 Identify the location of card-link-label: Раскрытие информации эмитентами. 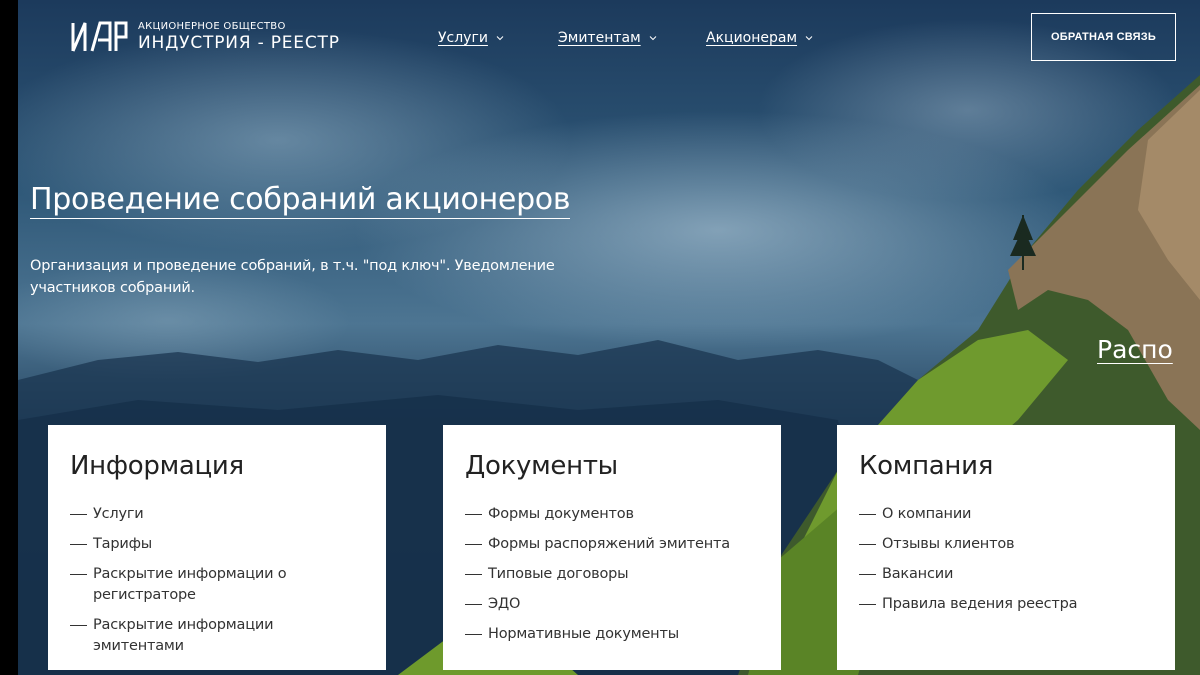
(183, 635).